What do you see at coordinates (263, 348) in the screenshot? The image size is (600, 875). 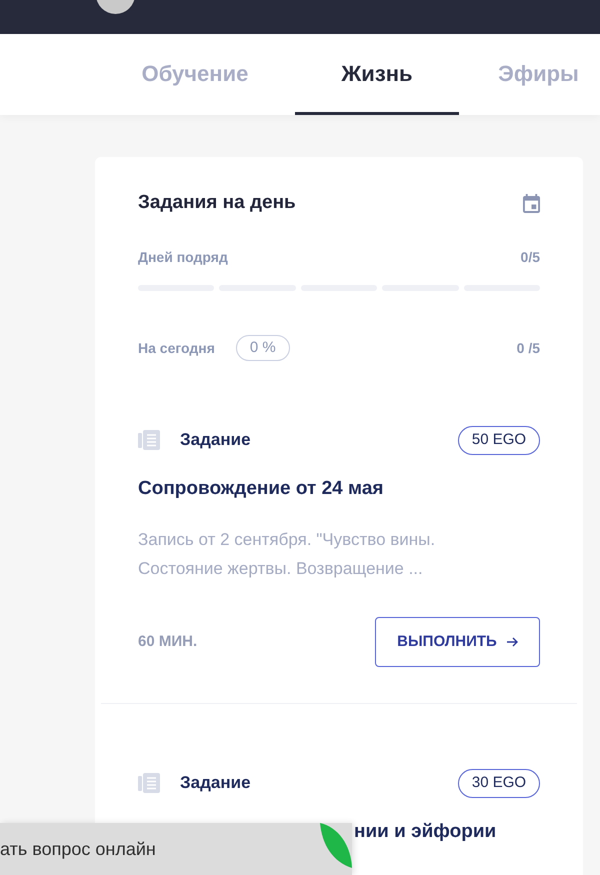 I see `percent-badge: 0 %` at bounding box center [263, 348].